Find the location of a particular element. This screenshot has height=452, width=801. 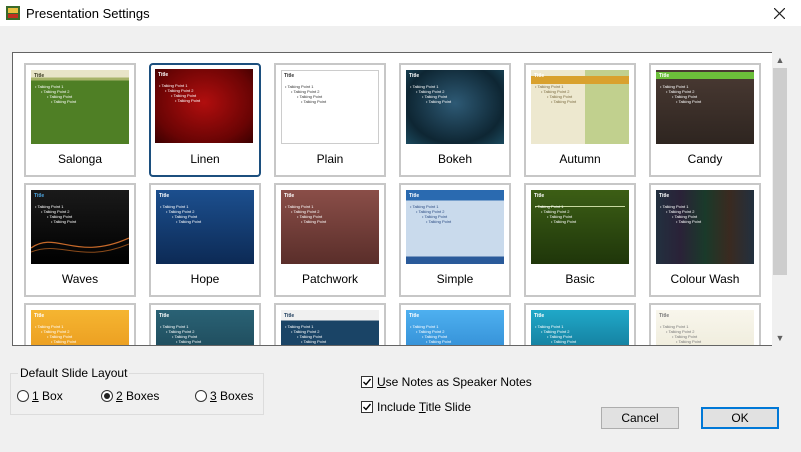

cancel-button: Cancel is located at coordinates (640, 418).